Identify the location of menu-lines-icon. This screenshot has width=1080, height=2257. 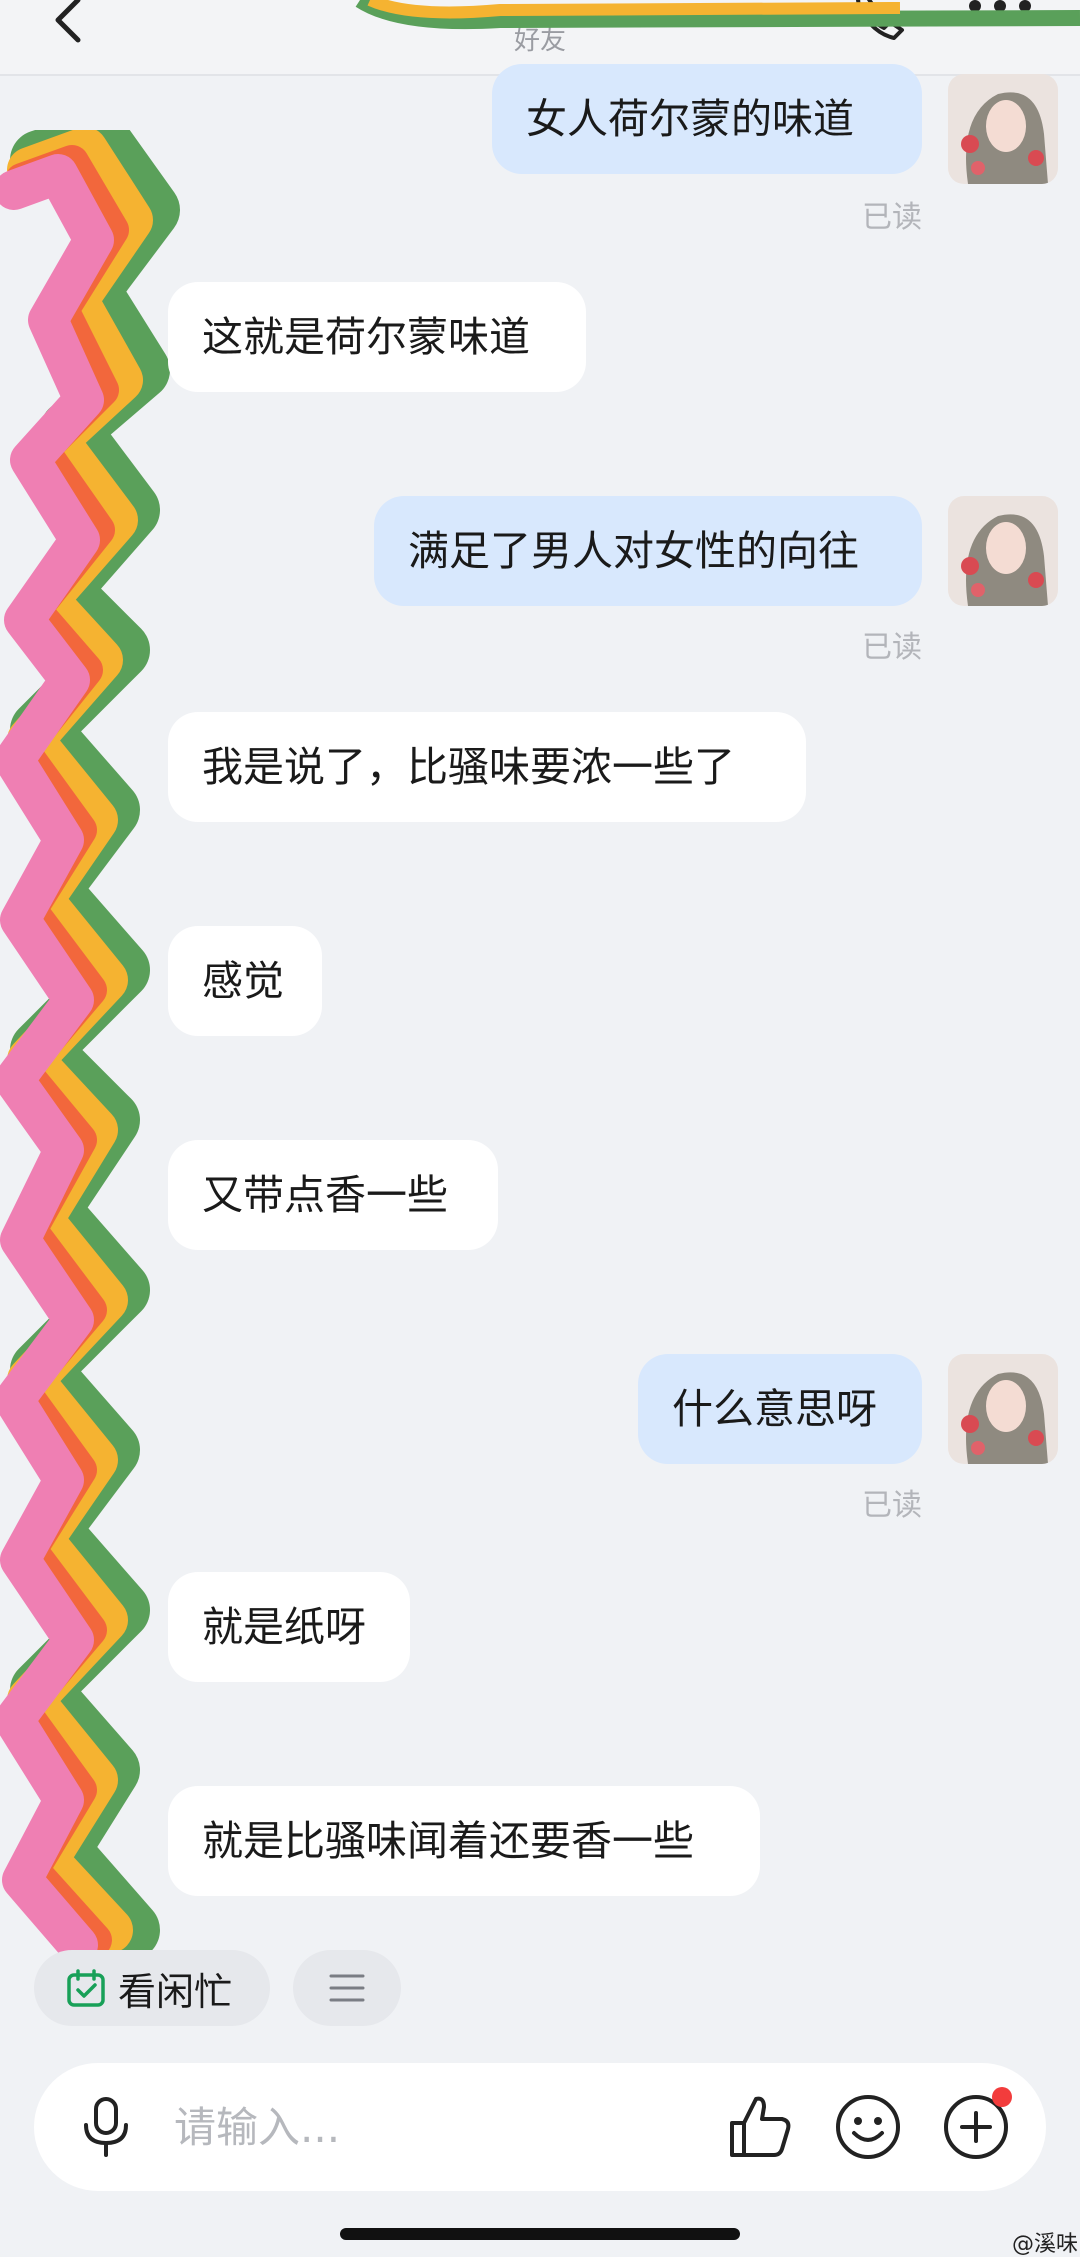
(347, 1988).